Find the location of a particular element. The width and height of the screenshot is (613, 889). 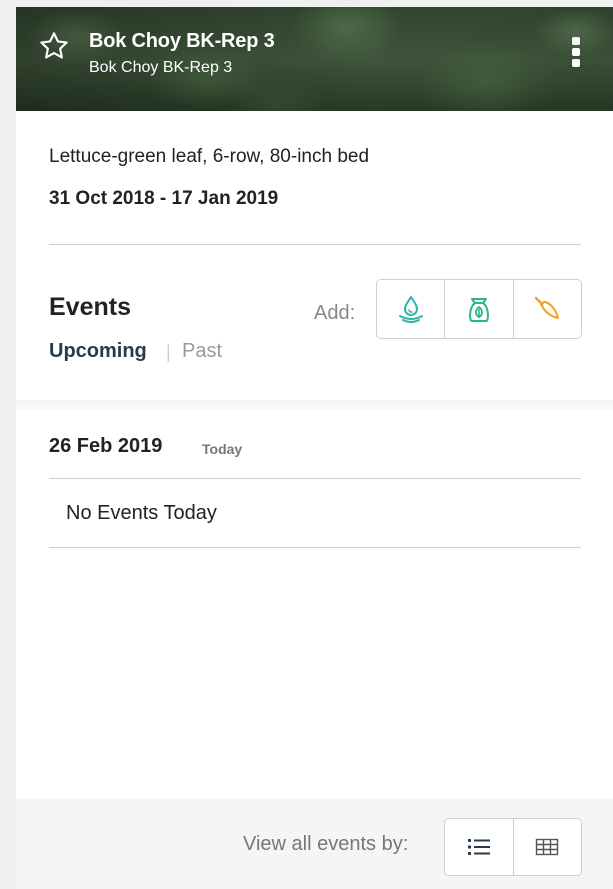

trowel-icon is located at coordinates (547, 307).